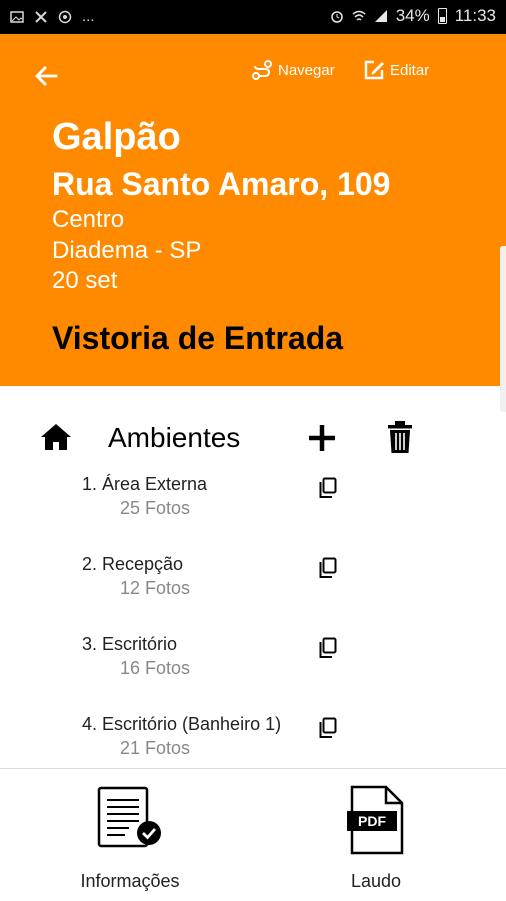 The height and width of the screenshot is (901, 506). Describe the element at coordinates (85, 280) in the screenshot. I see `inspection-date: 20 set` at that location.